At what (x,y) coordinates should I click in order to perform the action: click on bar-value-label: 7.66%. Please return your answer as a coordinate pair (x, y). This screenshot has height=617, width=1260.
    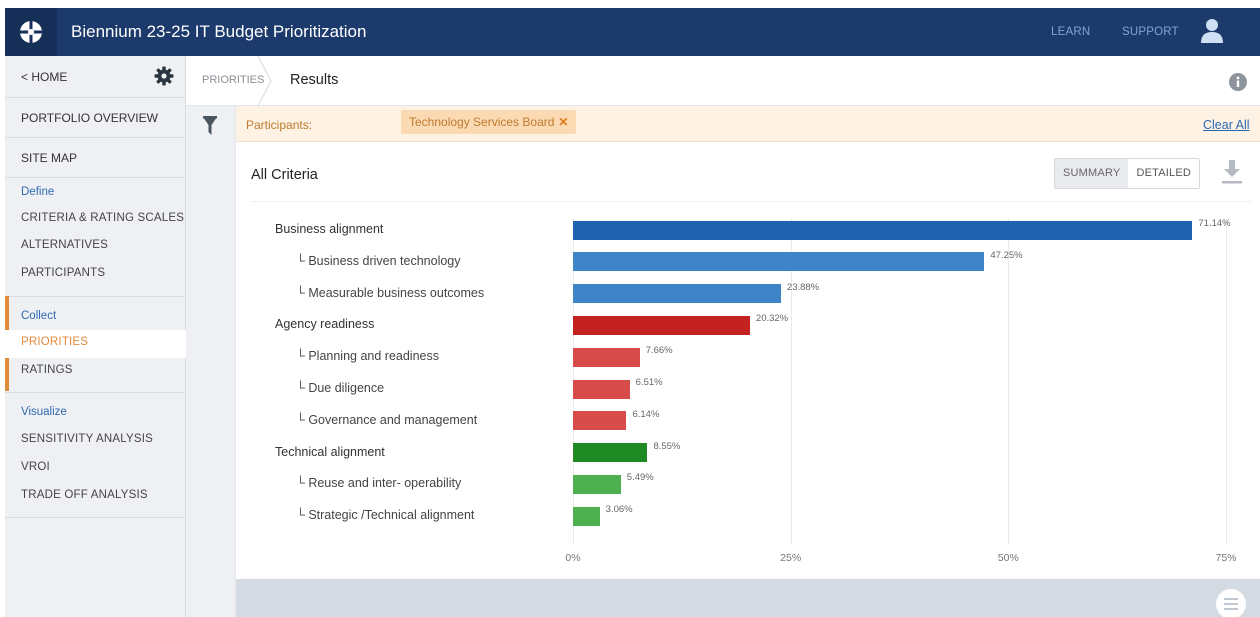
    Looking at the image, I should click on (659, 351).